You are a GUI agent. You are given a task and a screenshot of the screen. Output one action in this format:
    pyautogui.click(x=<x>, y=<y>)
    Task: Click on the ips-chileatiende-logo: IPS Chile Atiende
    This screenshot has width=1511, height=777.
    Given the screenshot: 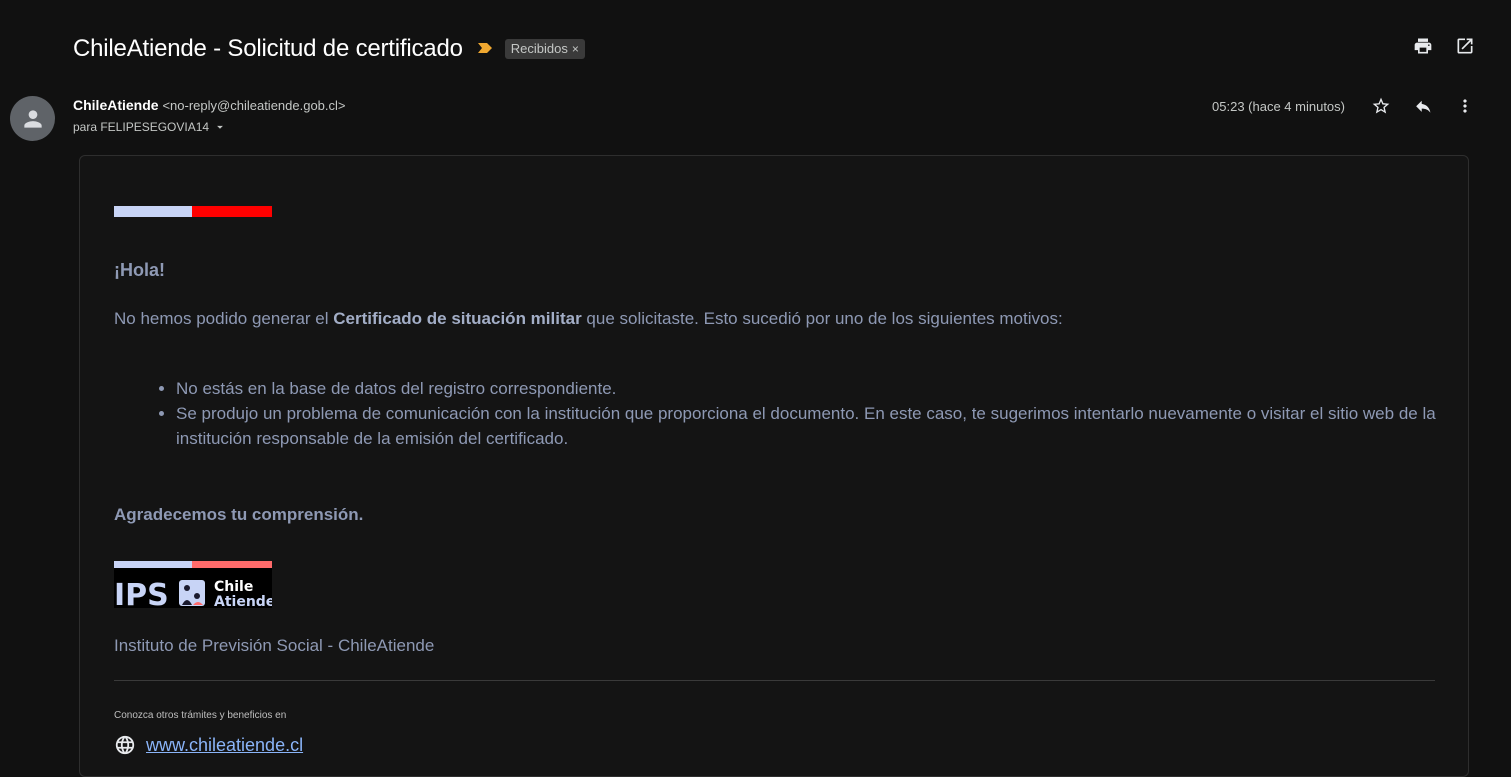 What is the action you would take?
    pyautogui.click(x=193, y=584)
    